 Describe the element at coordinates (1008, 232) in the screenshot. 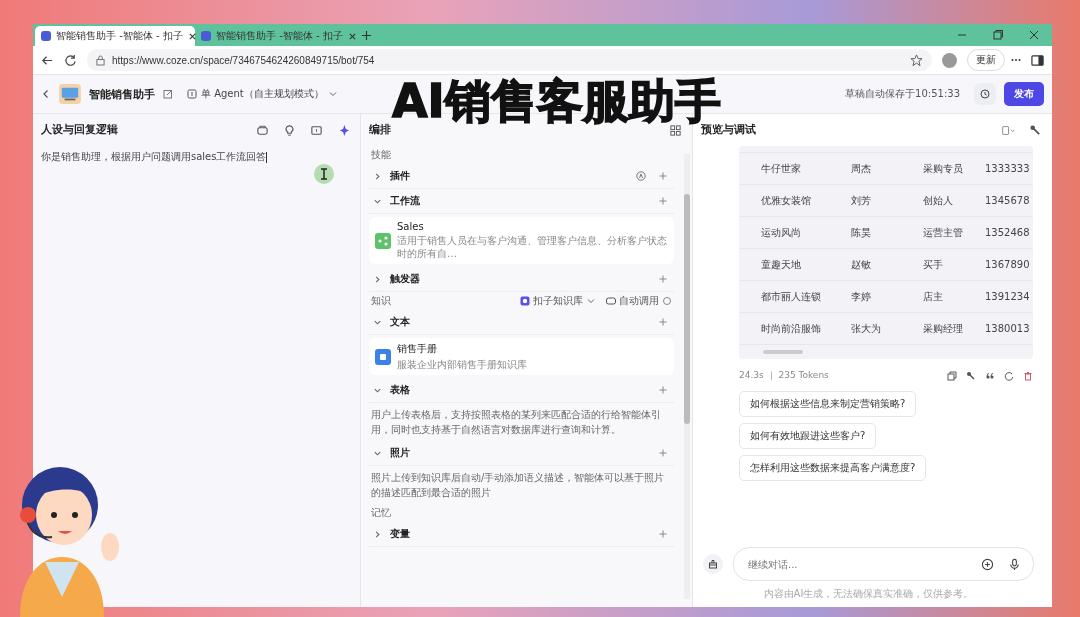

I see `table-cell-text: 1352468` at that location.